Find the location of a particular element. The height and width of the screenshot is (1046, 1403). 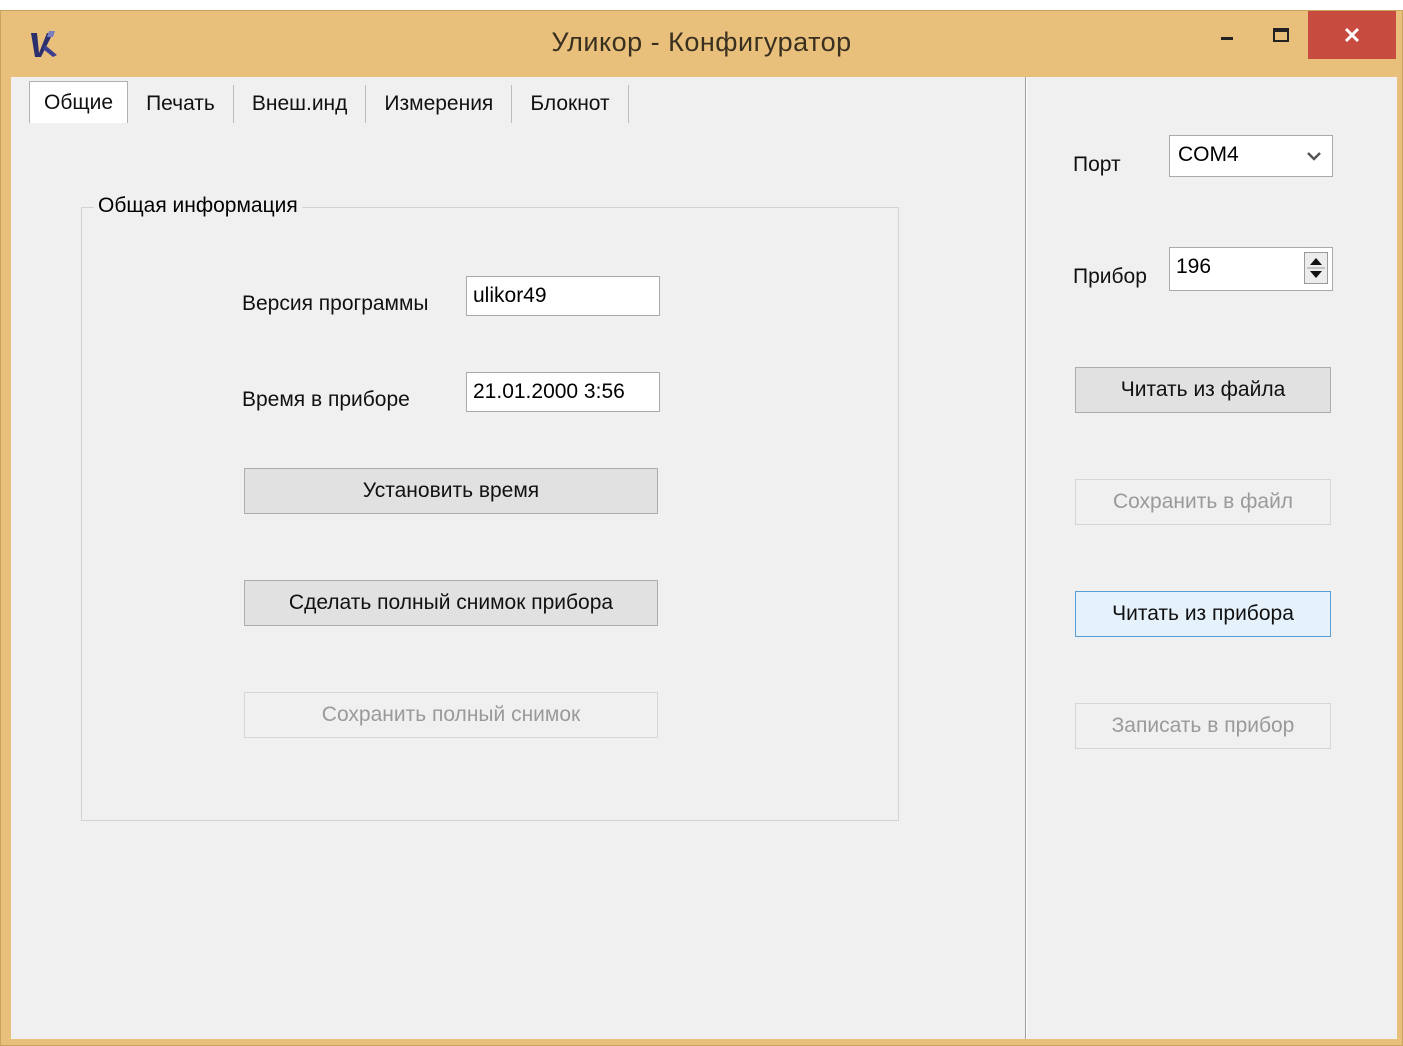

save-snapshot-button: Сохранить полный снимок is located at coordinates (451, 715).